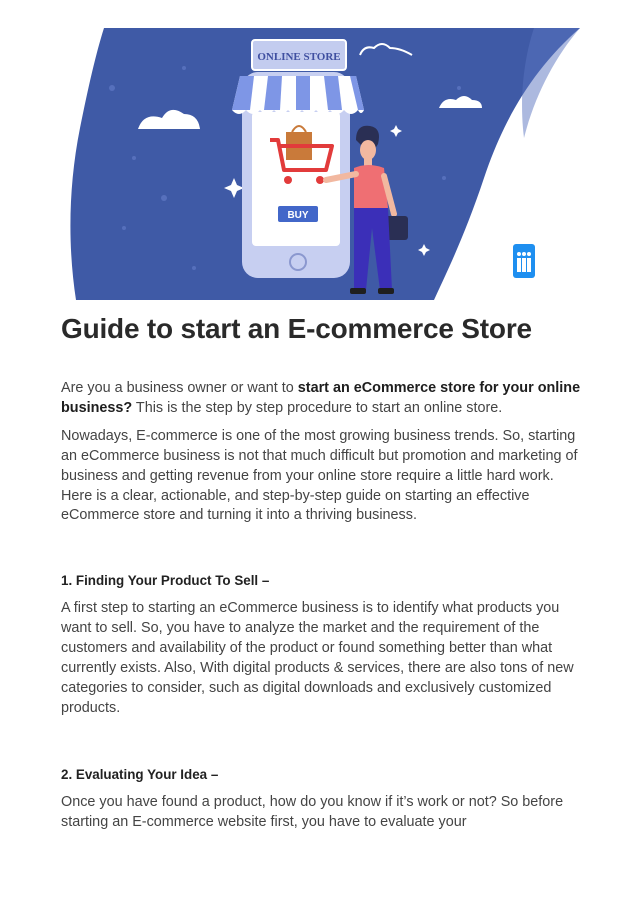 The width and height of the screenshot is (638, 903). What do you see at coordinates (179, 388) in the screenshot?
I see `intro-text-before: Are you a business owner or want to` at bounding box center [179, 388].